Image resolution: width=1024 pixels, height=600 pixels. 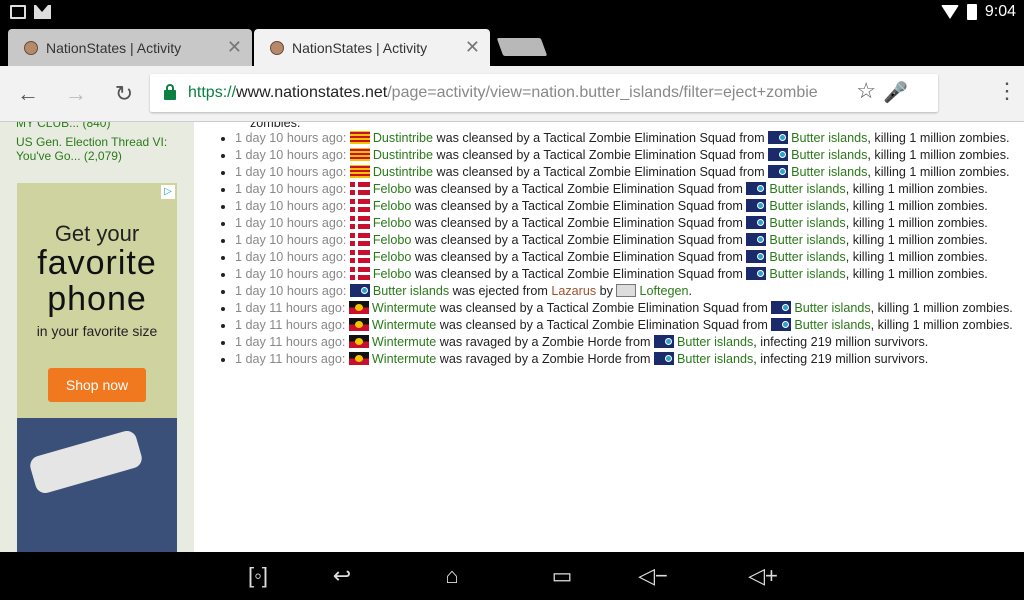 I want to click on volume-up-icon: ◁+, so click(x=763, y=576).